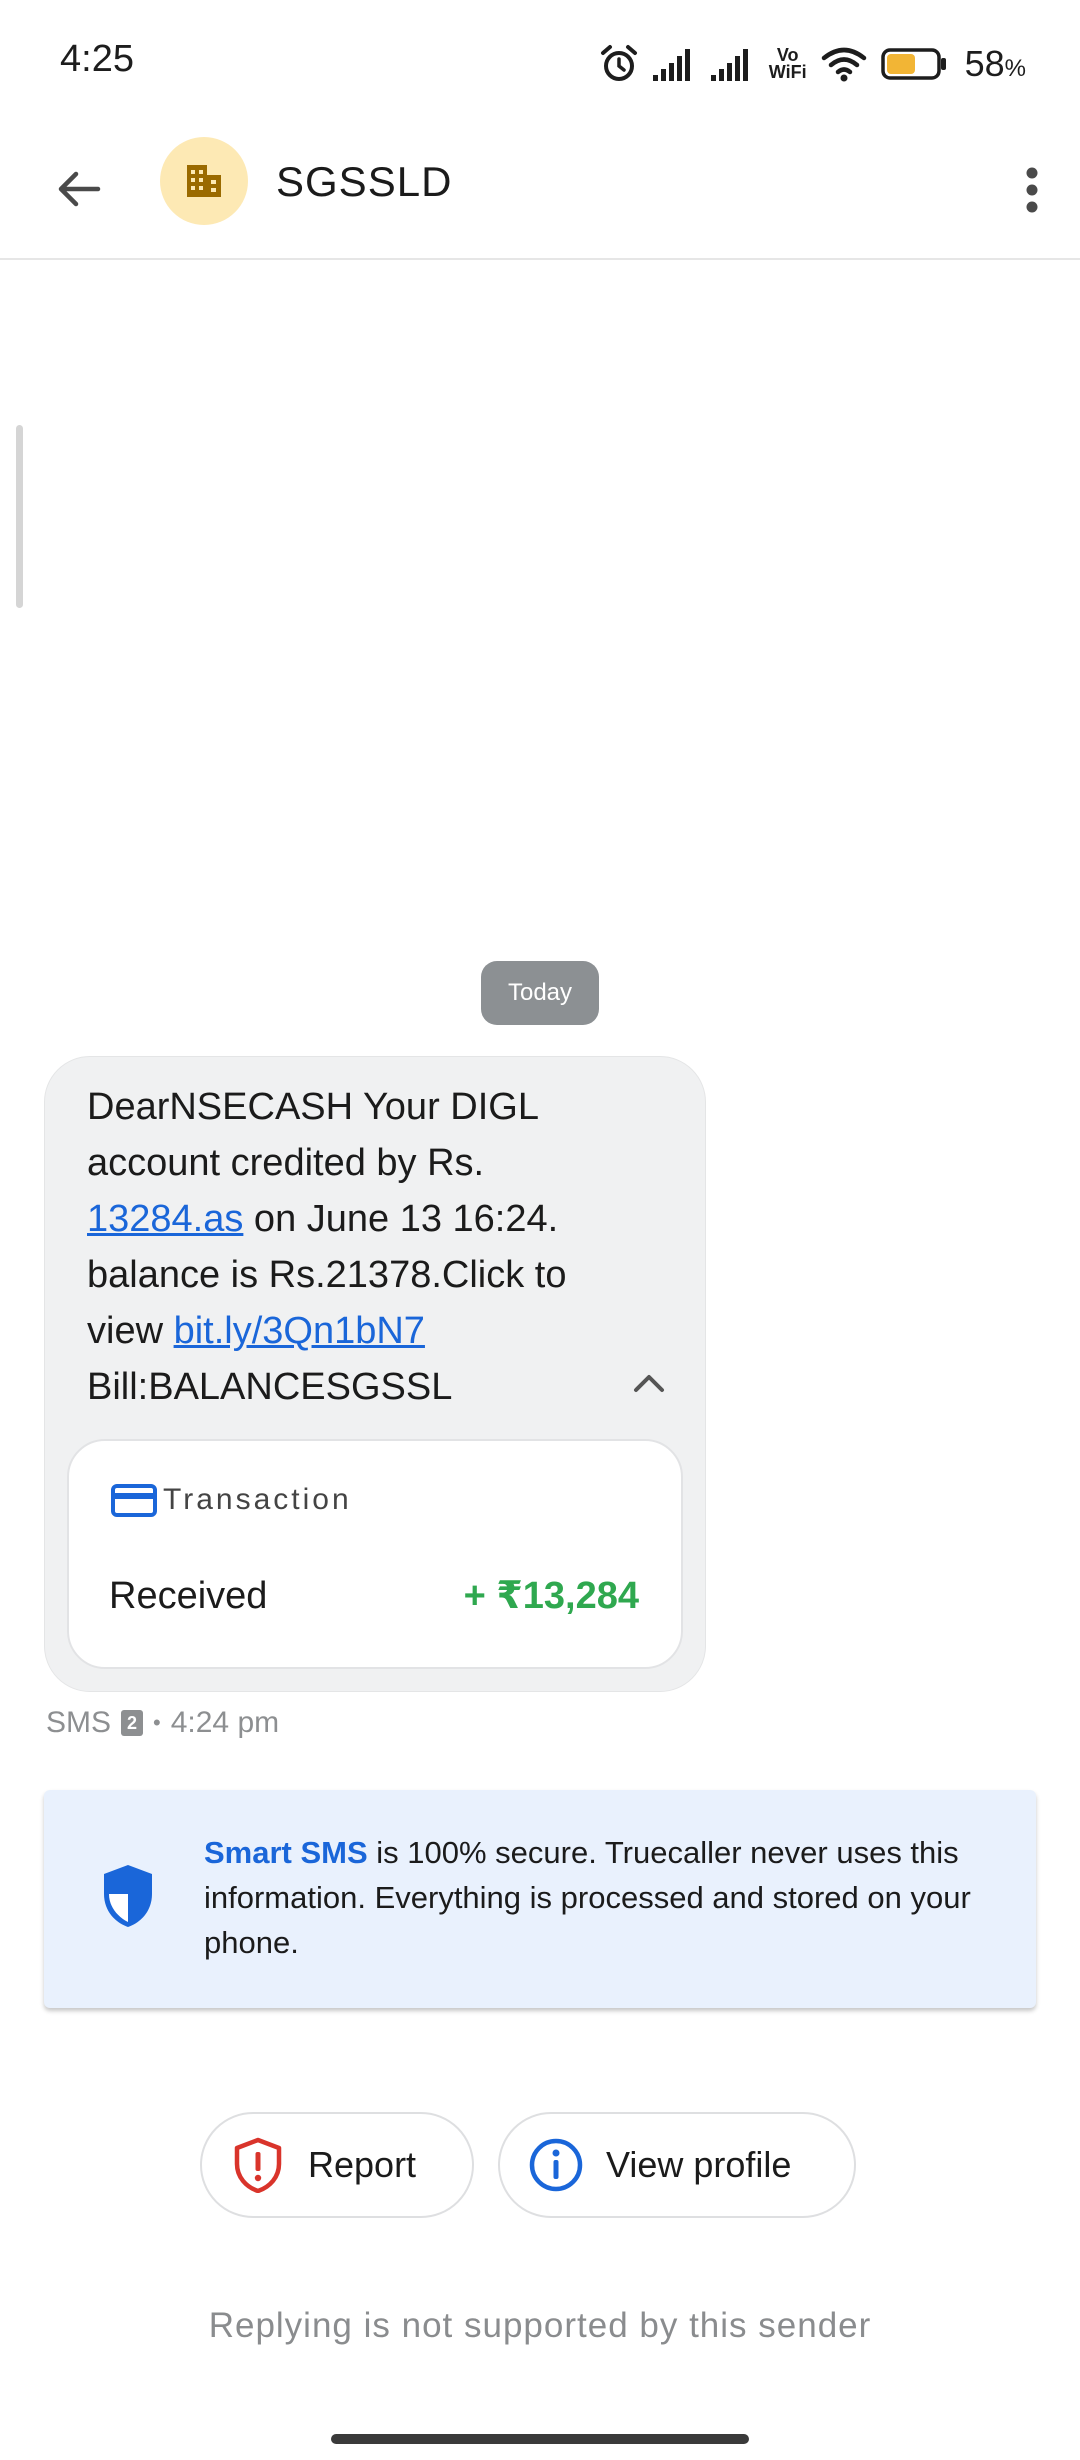 Image resolution: width=1080 pixels, height=2460 pixels. I want to click on smart-sms-brand: Smart SMS, so click(286, 1852).